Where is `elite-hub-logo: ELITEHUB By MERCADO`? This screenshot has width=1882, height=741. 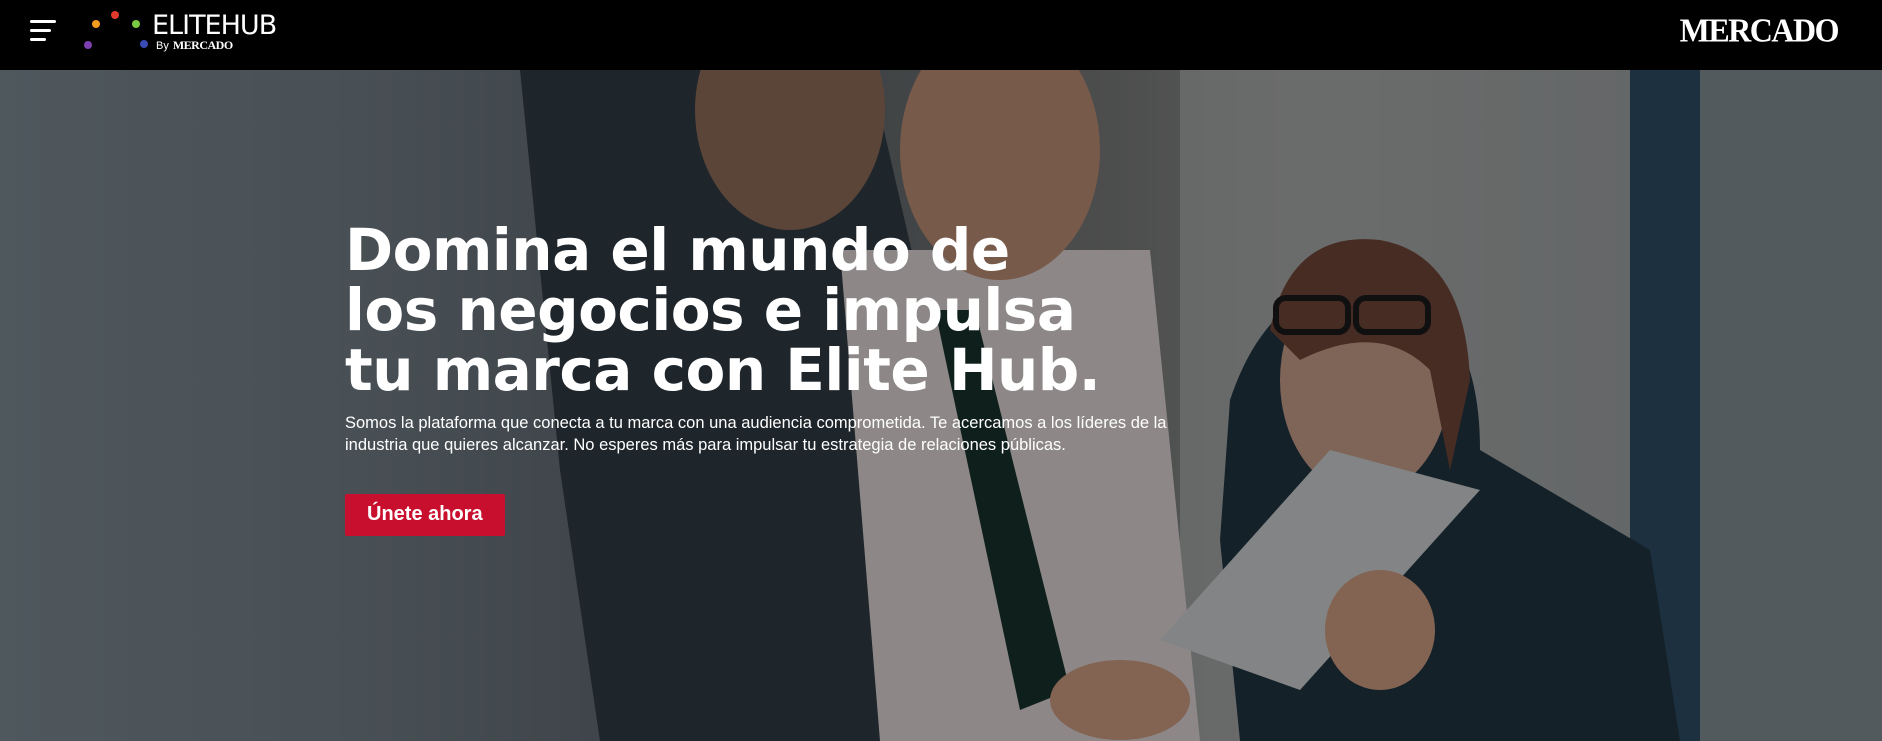 elite-hub-logo: ELITEHUB By MERCADO is located at coordinates (185, 33).